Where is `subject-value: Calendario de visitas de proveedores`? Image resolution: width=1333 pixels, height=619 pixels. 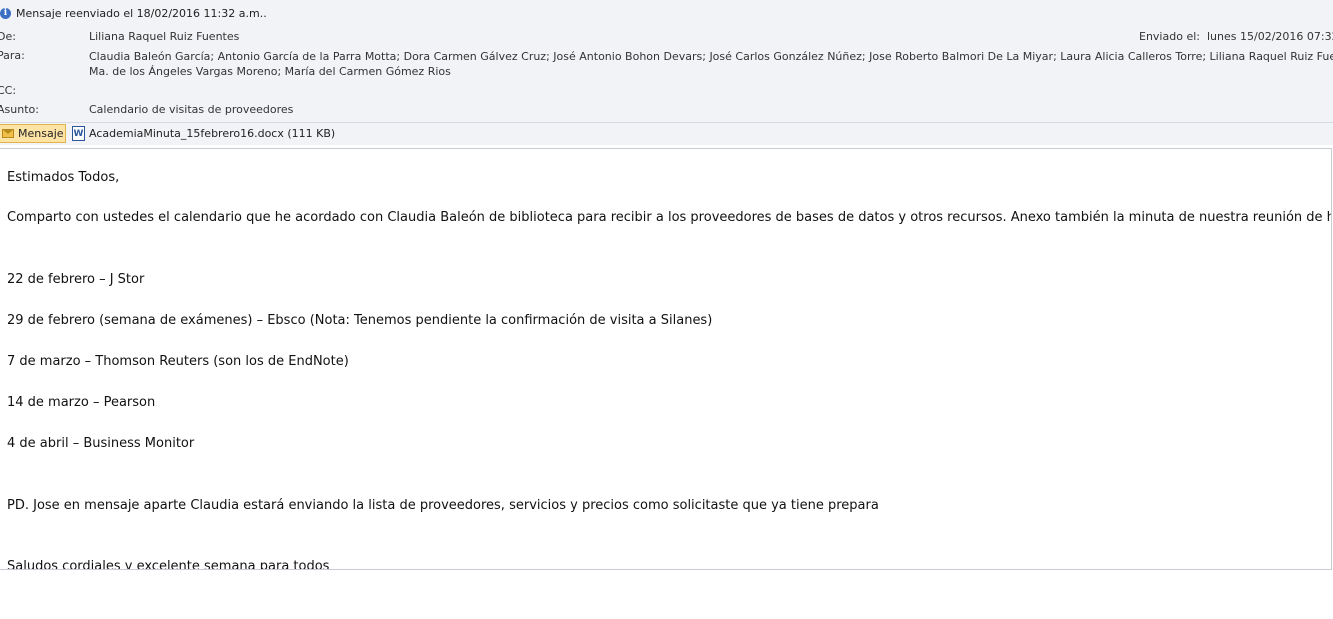
subject-value: Calendario de visitas de proveedores is located at coordinates (191, 109).